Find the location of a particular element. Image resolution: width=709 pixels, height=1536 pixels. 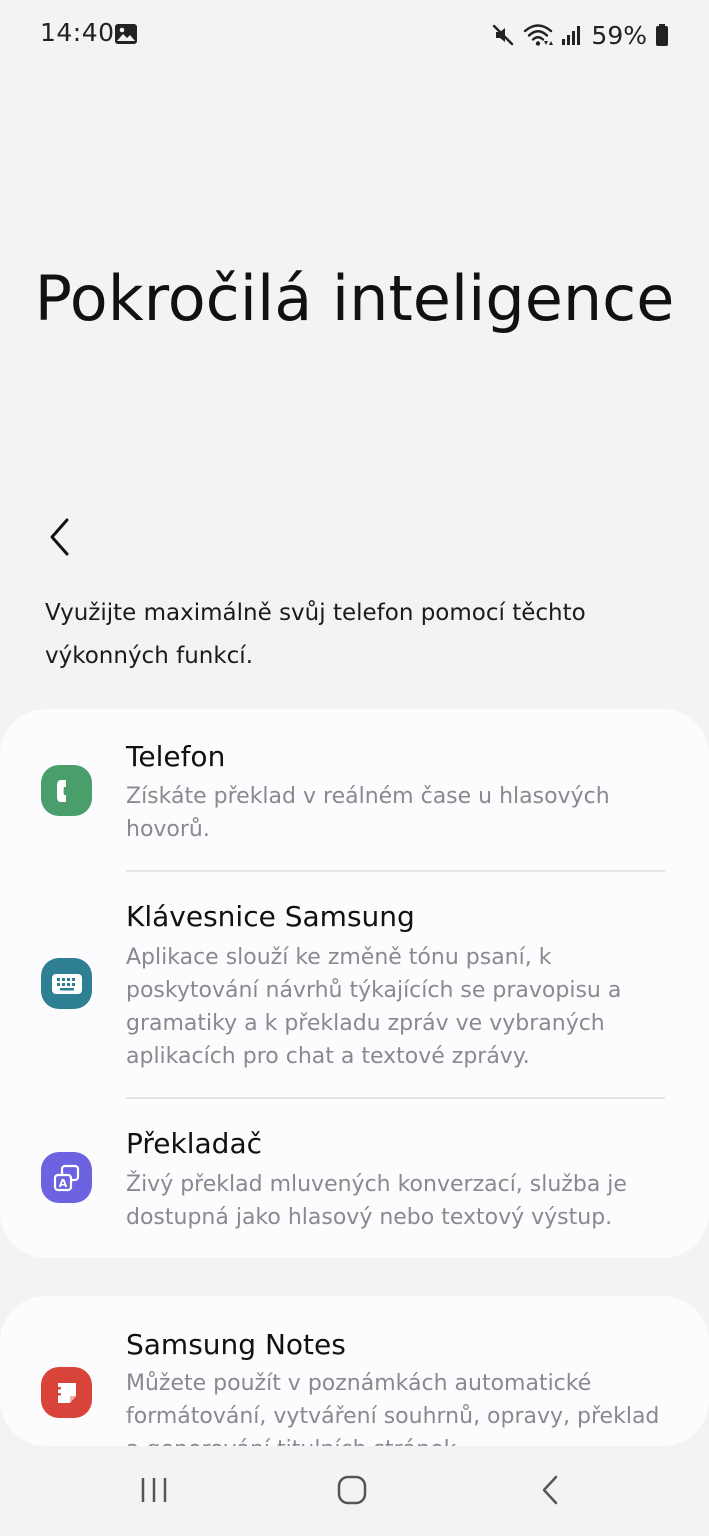

navigation-bar is located at coordinates (354, 1491).